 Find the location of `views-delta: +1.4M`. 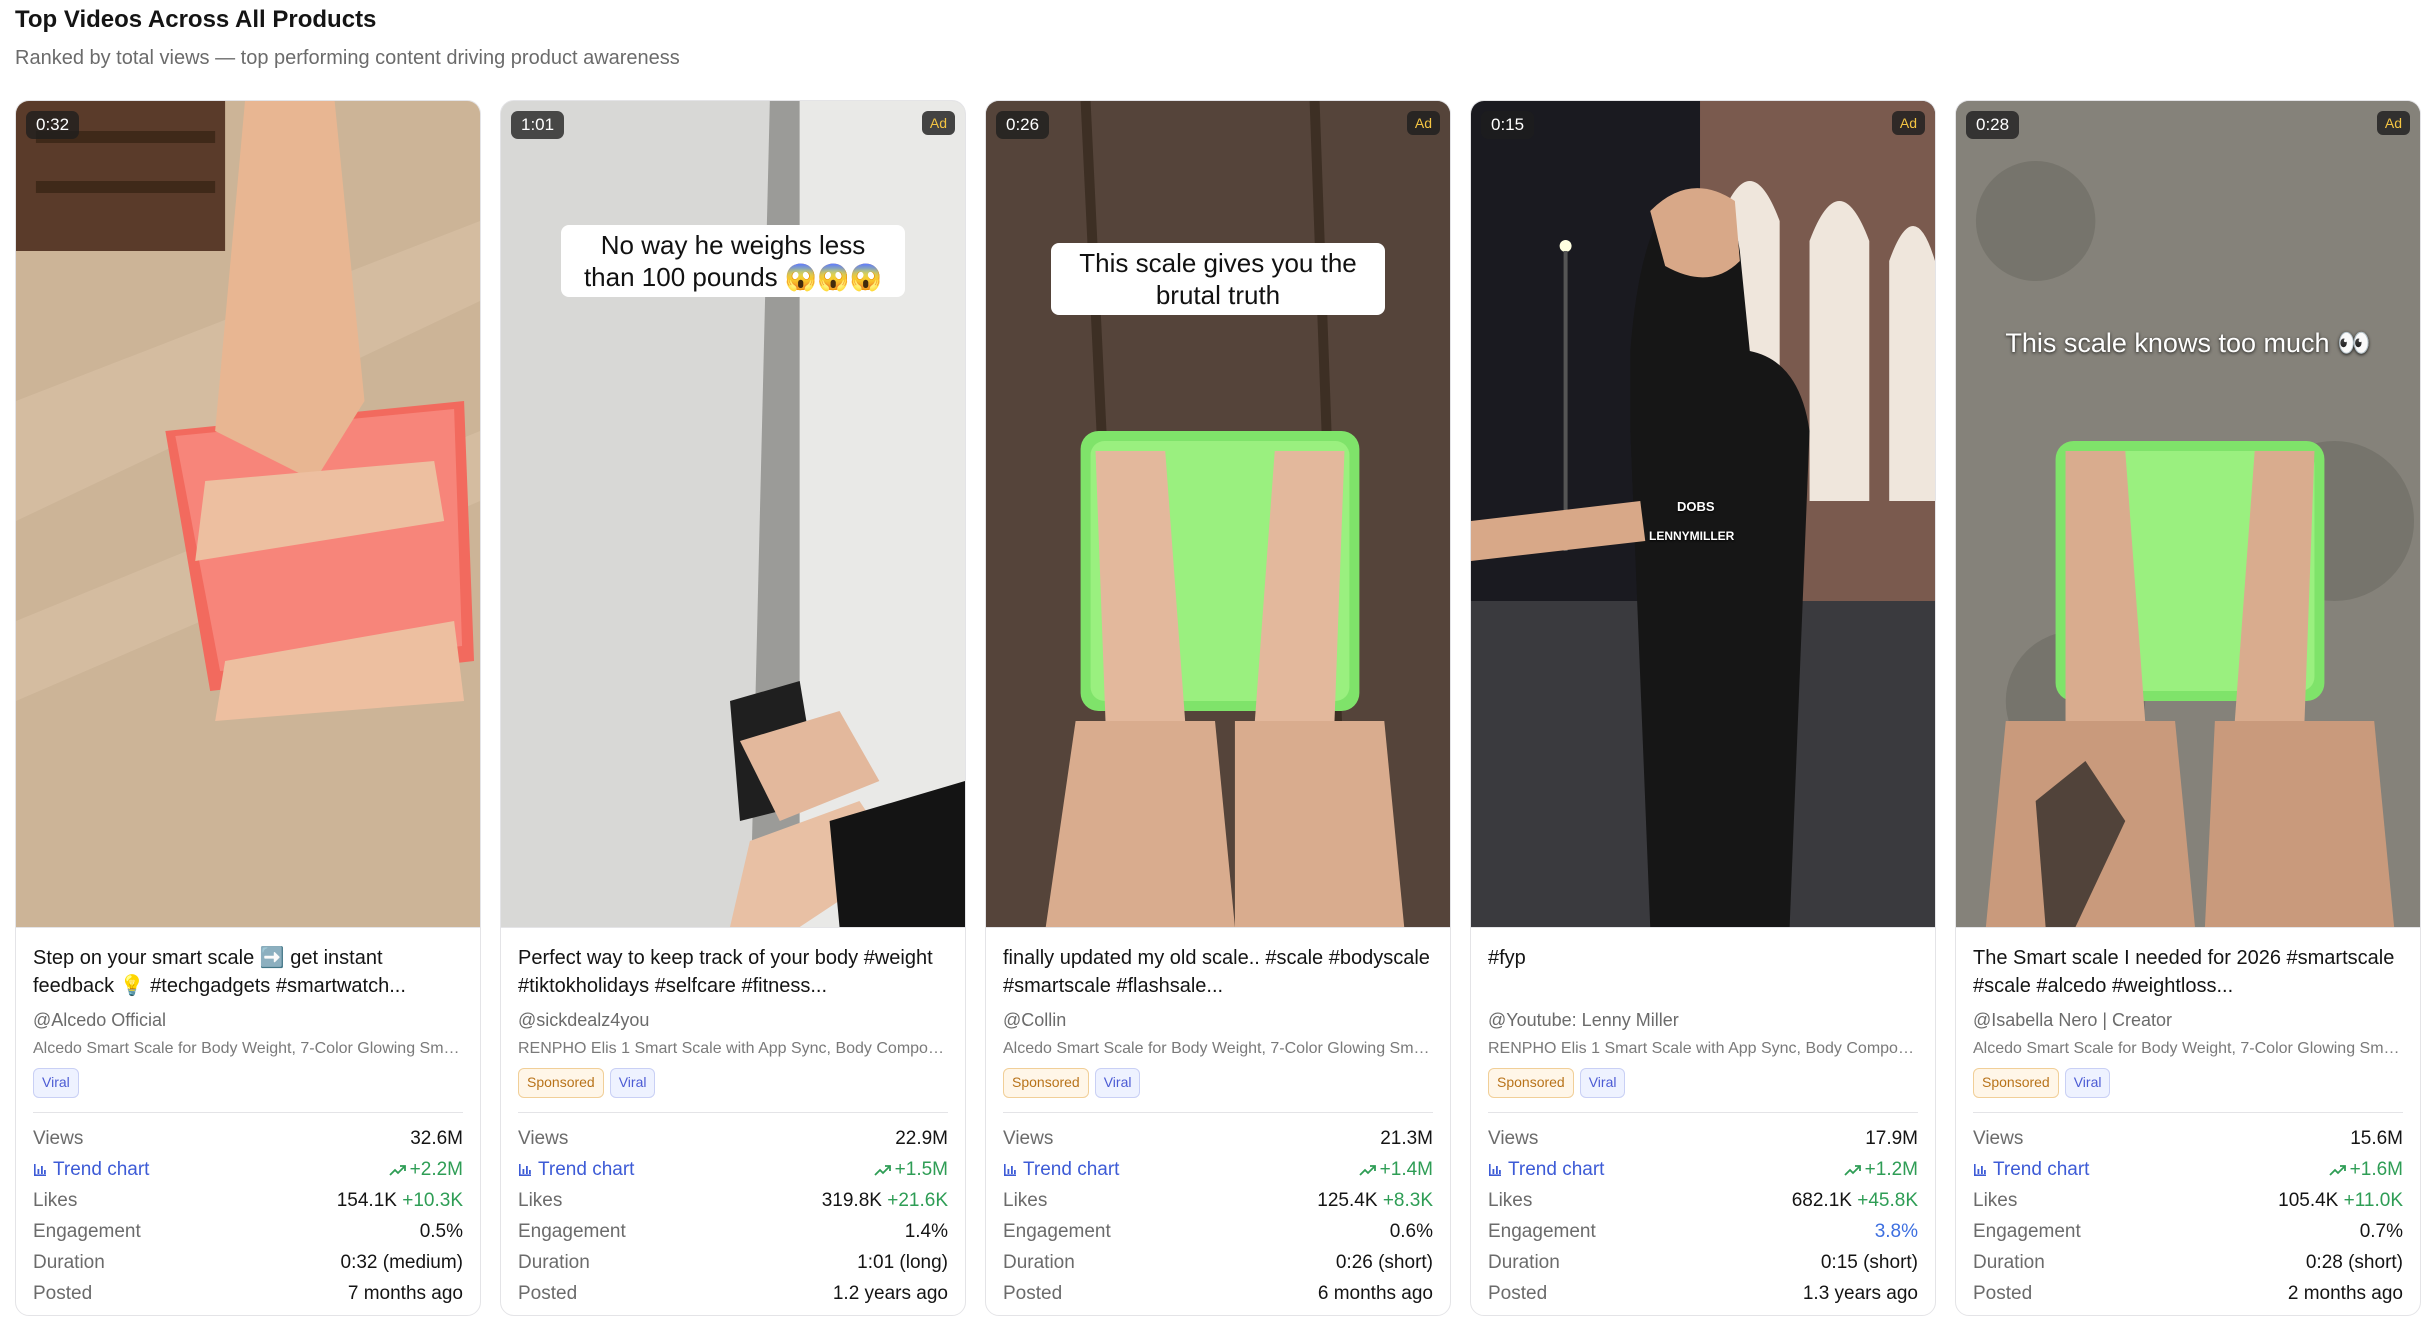

views-delta: +1.4M is located at coordinates (1396, 1170).